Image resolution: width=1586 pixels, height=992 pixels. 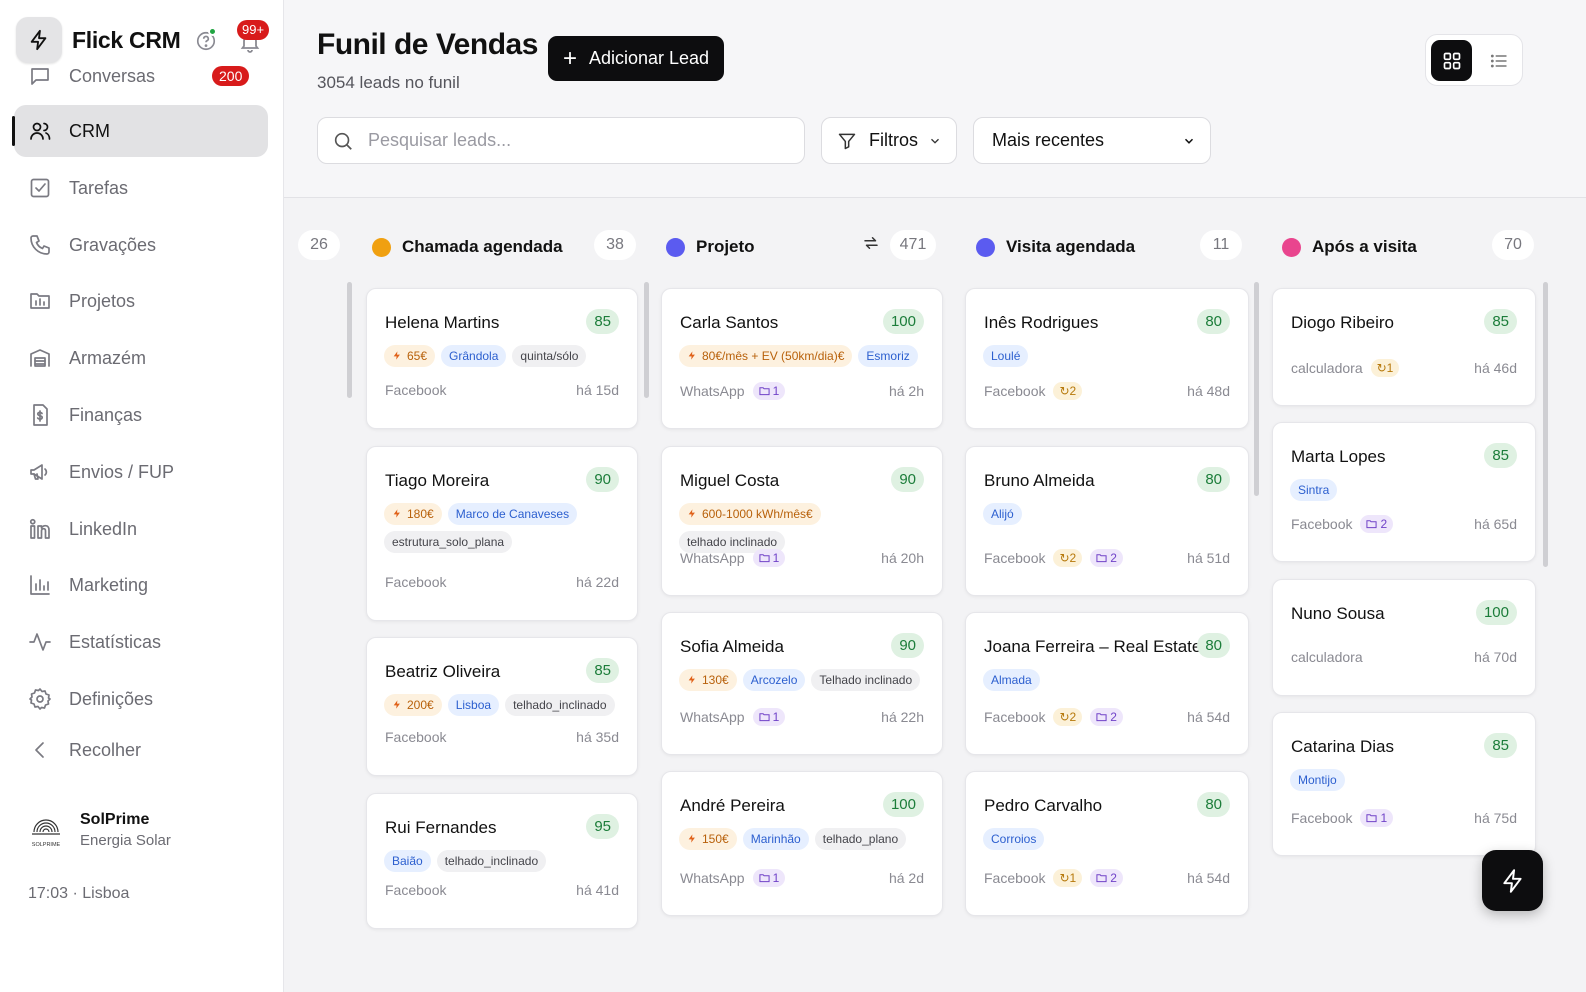 What do you see at coordinates (1451, 60) in the screenshot?
I see `grid-view-button` at bounding box center [1451, 60].